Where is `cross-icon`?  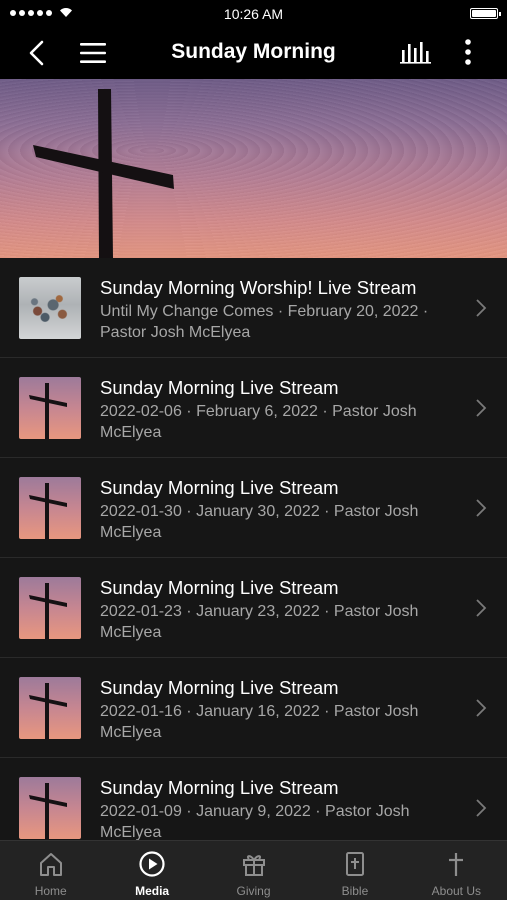 cross-icon is located at coordinates (456, 864).